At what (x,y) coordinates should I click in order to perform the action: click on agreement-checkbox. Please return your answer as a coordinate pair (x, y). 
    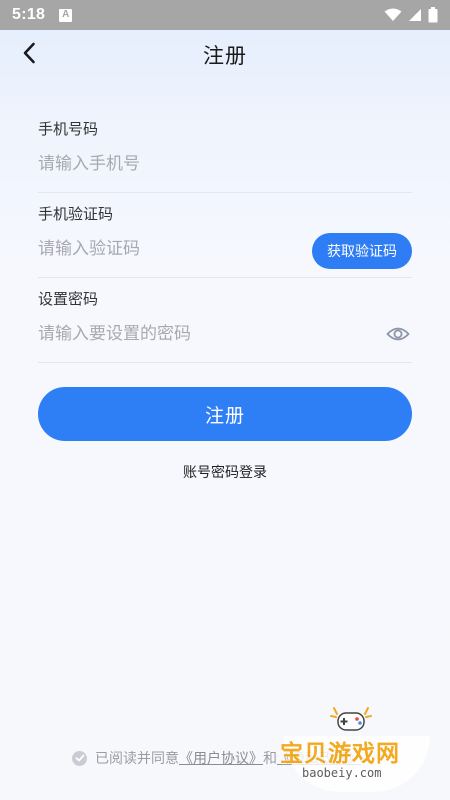
    Looking at the image, I should click on (79, 758).